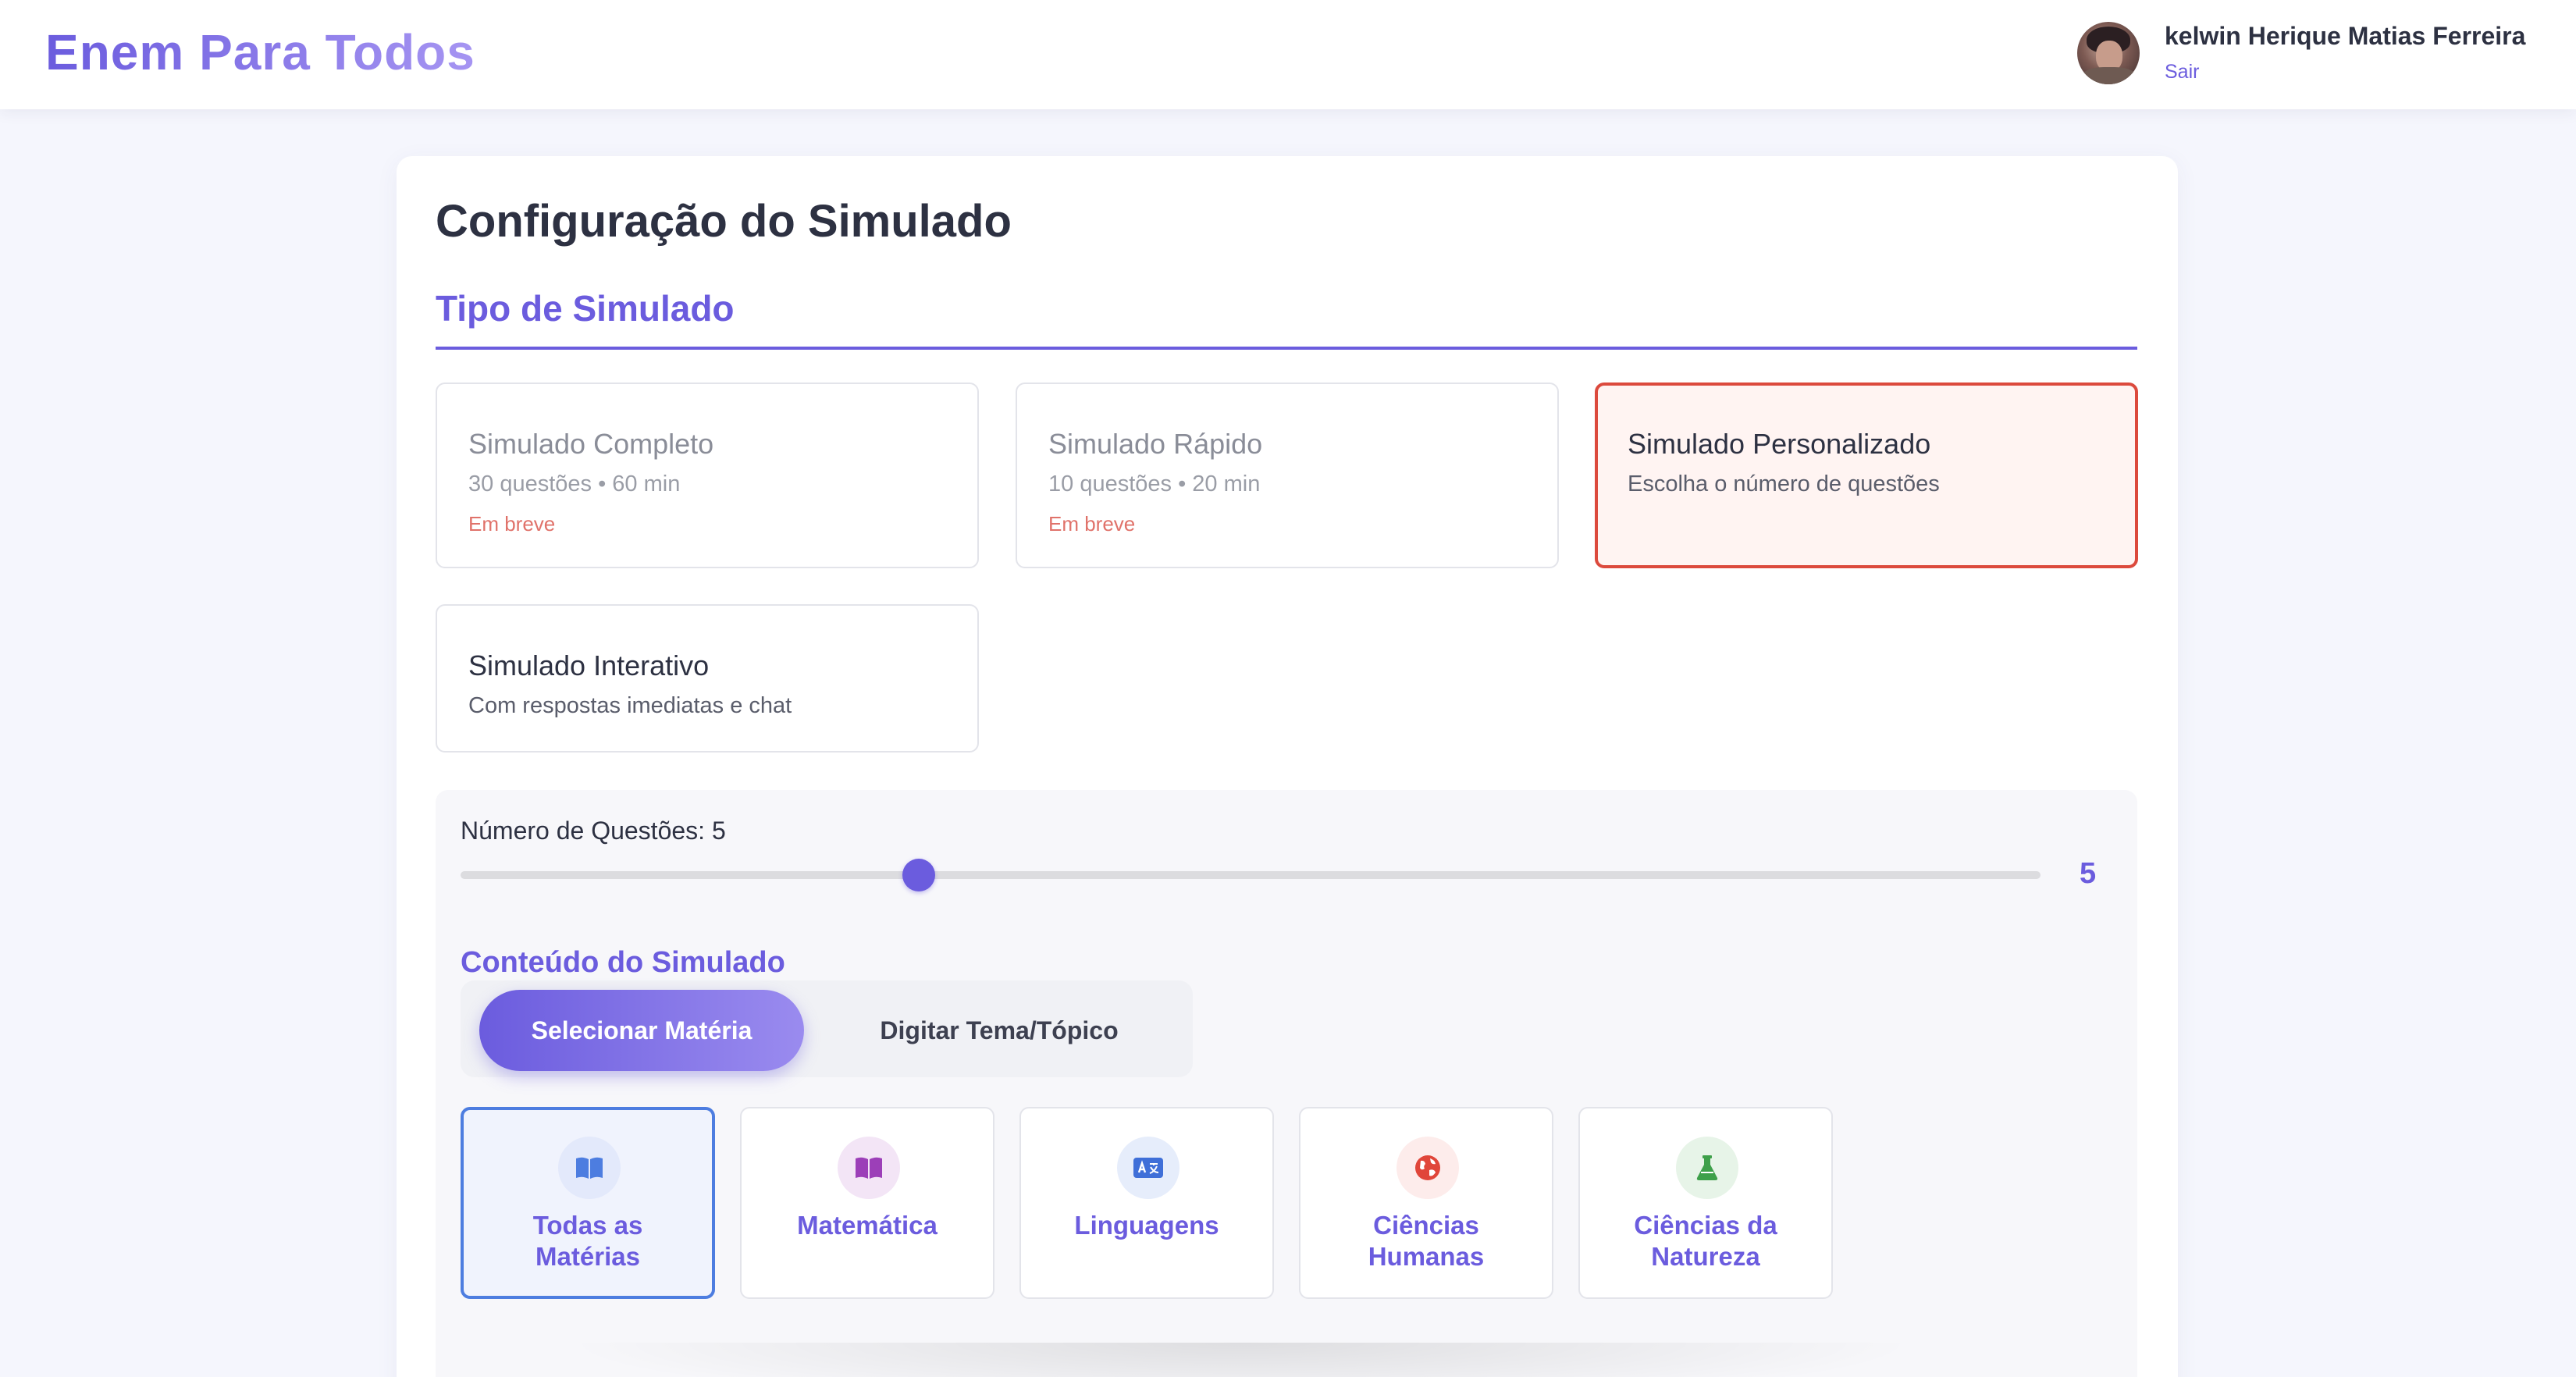  Describe the element at coordinates (591, 444) in the screenshot. I see `sim-type-name: Simulado Completo` at that location.